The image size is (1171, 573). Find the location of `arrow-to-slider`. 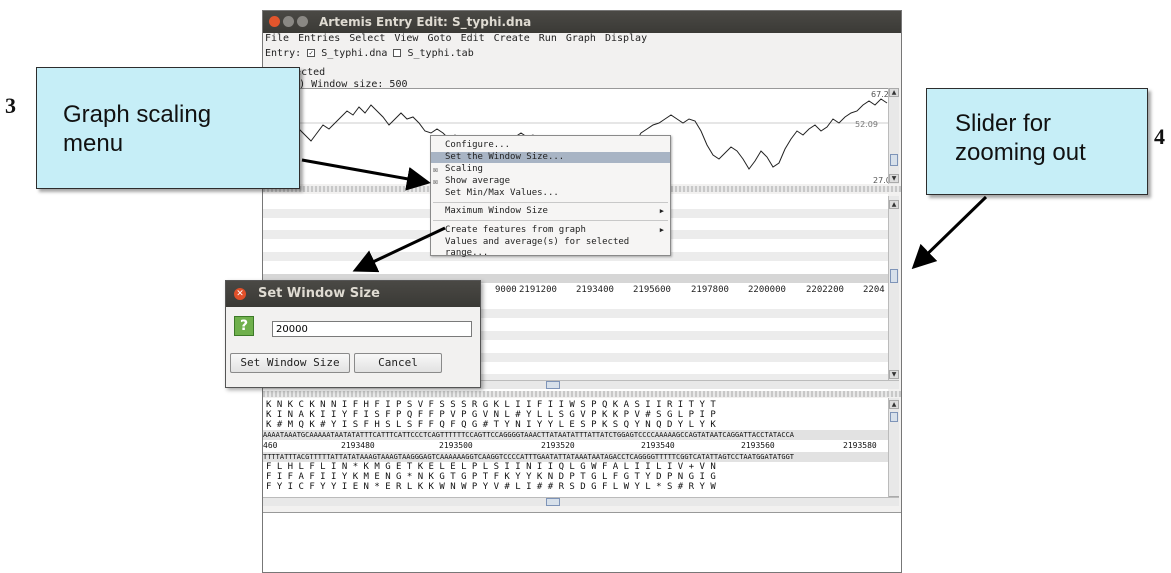

arrow-to-slider is located at coordinates (949, 232).